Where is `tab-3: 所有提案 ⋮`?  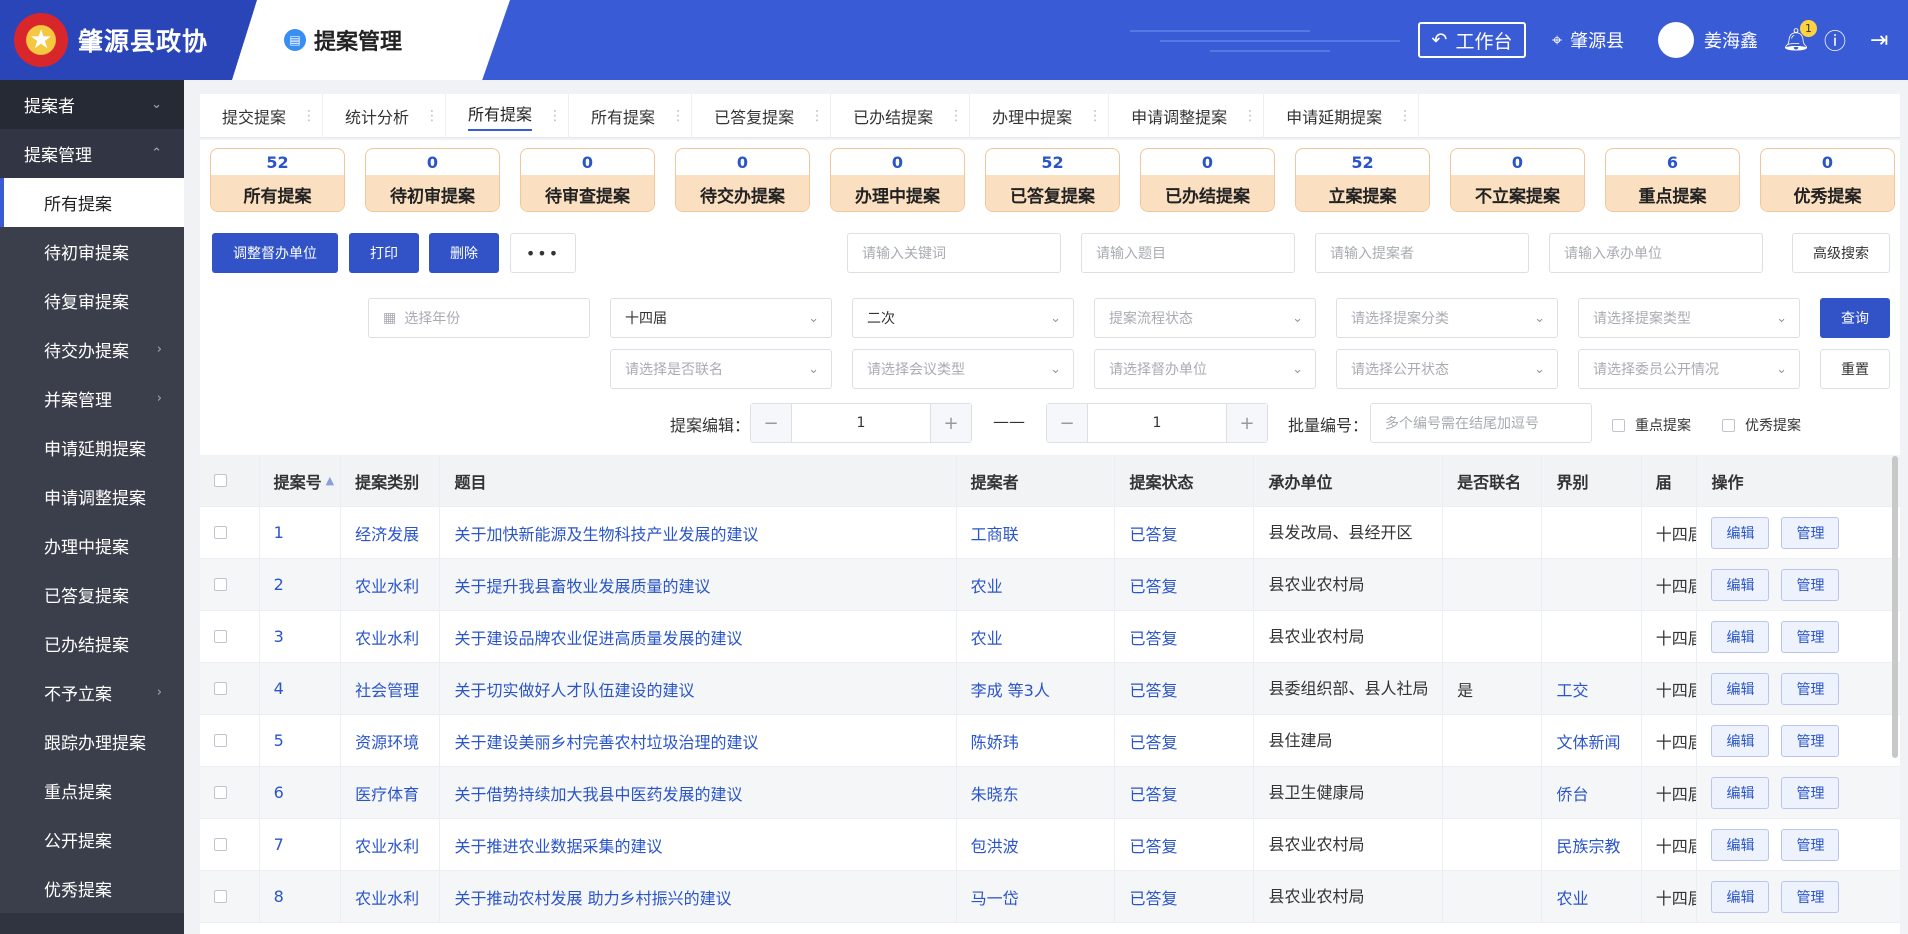
tab-3: 所有提案 ⋮ is located at coordinates (631, 116).